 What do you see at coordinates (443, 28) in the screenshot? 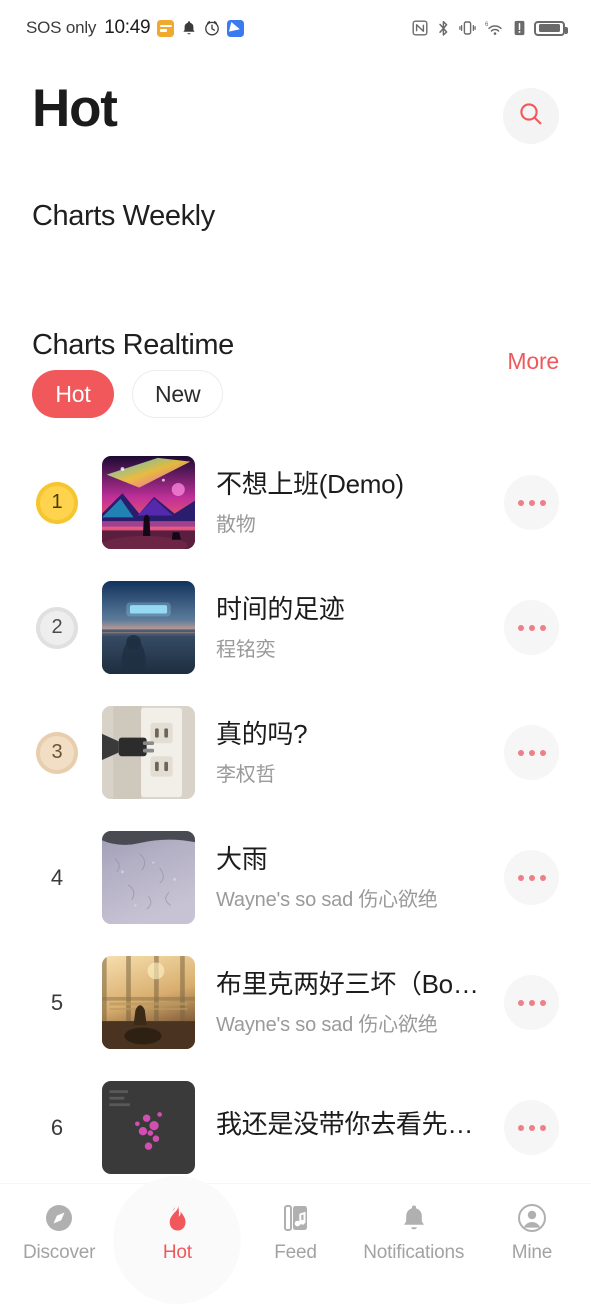
I see `bluetooth-icon` at bounding box center [443, 28].